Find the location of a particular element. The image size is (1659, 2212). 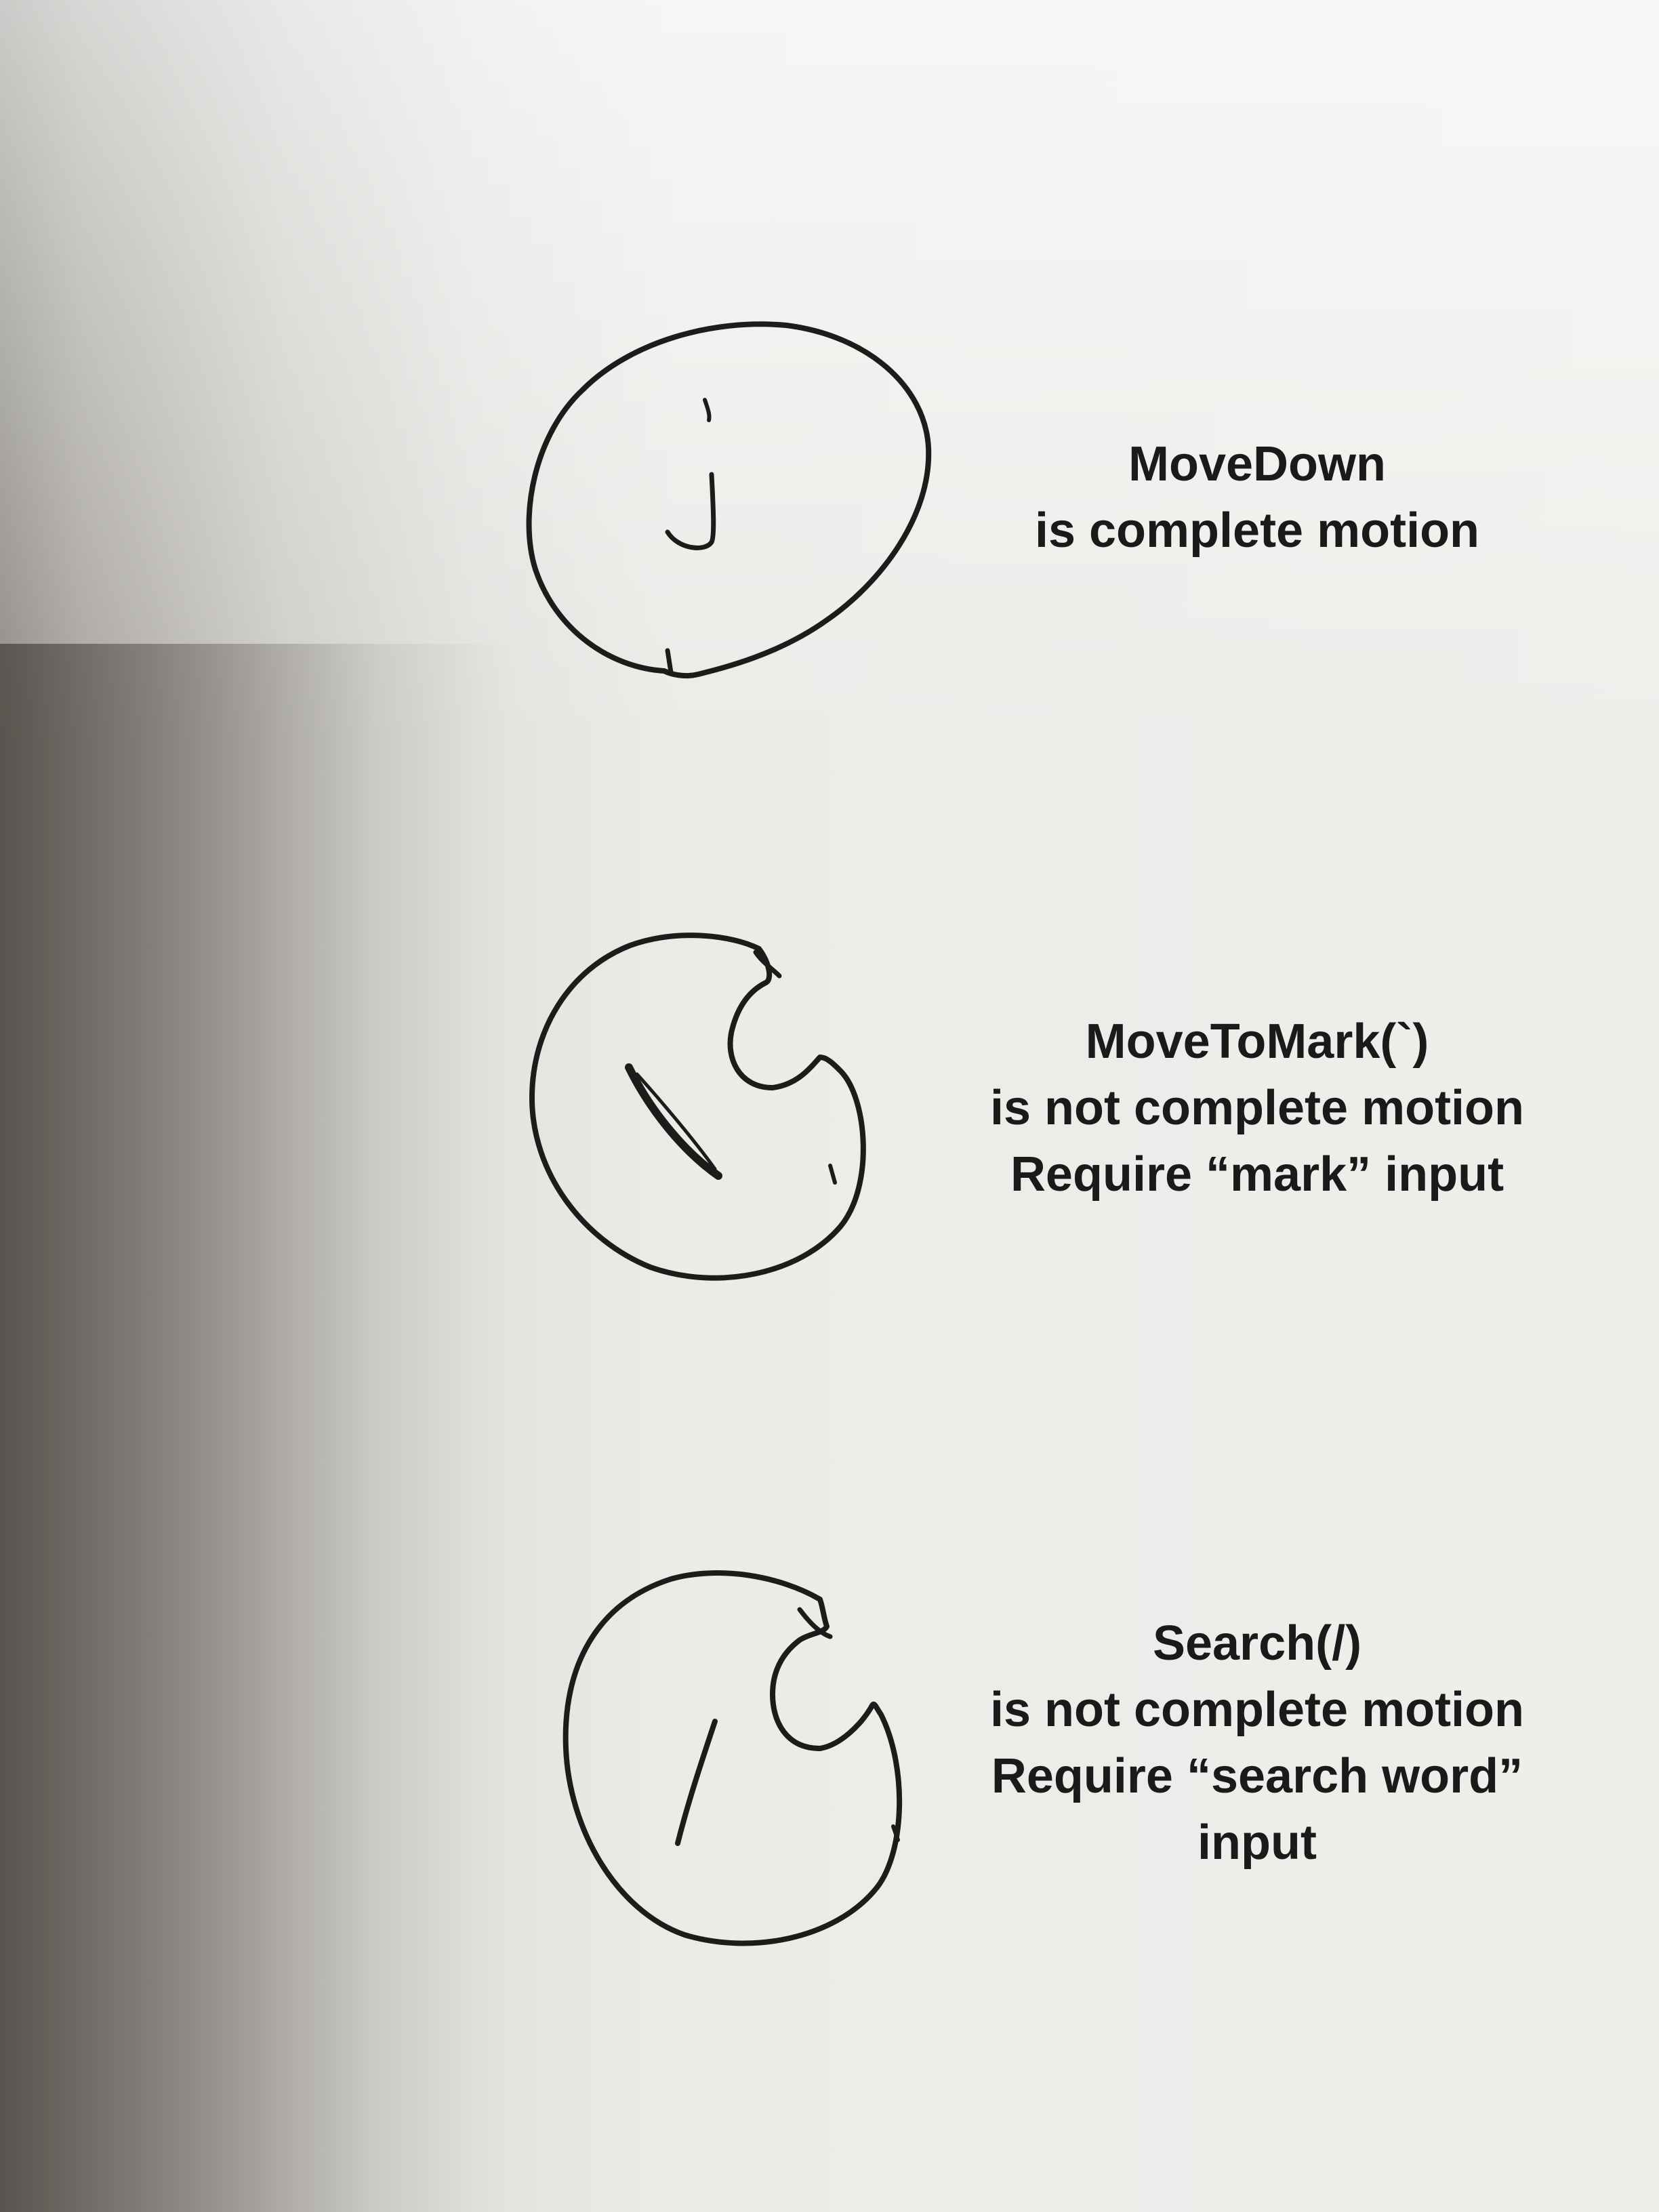

caption-move-down: MoveDown is complete motion is located at coordinates (1257, 498).